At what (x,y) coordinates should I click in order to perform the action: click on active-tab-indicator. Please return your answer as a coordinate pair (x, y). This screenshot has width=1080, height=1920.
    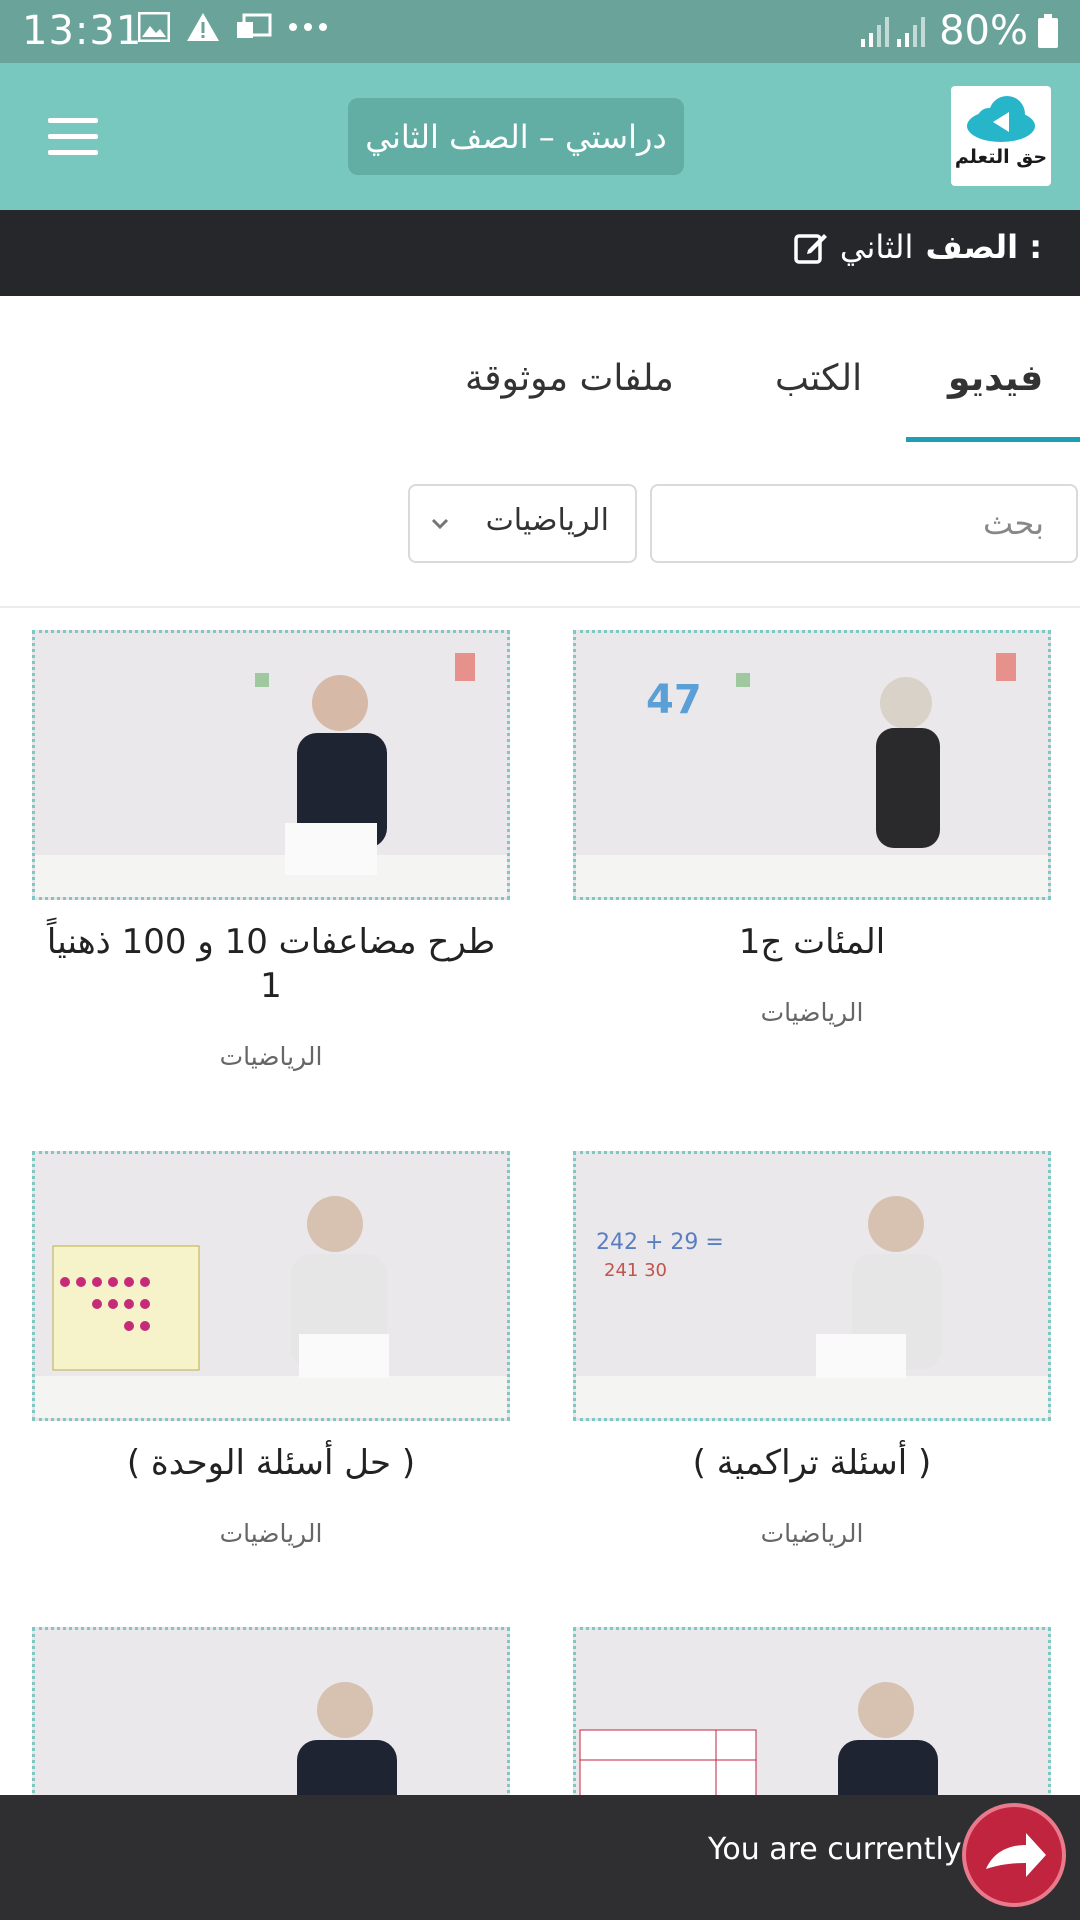
    Looking at the image, I should click on (993, 439).